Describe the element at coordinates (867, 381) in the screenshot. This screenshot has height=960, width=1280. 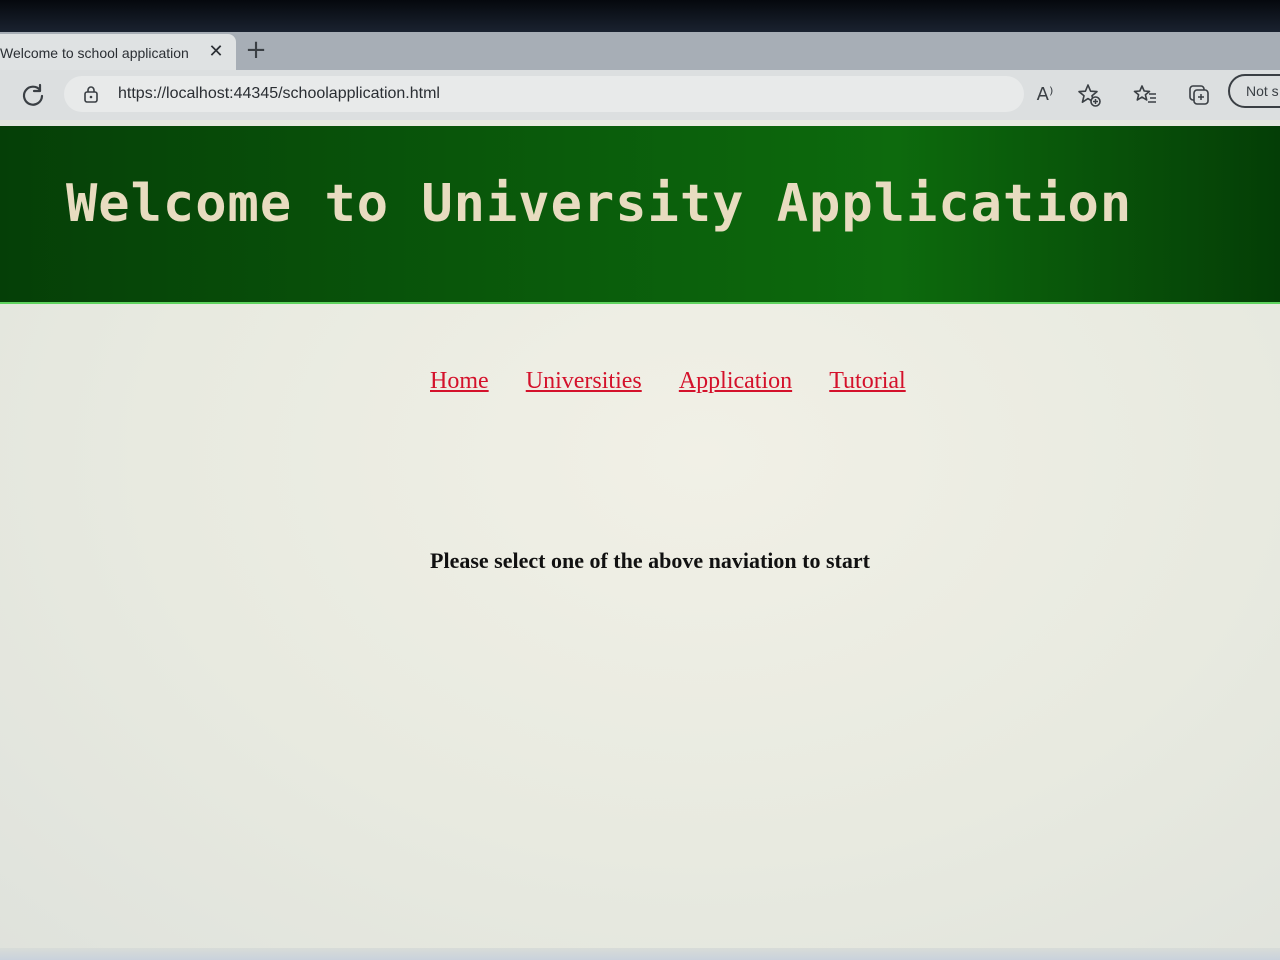
I see `nav-link-tutorial: Tutorial` at that location.